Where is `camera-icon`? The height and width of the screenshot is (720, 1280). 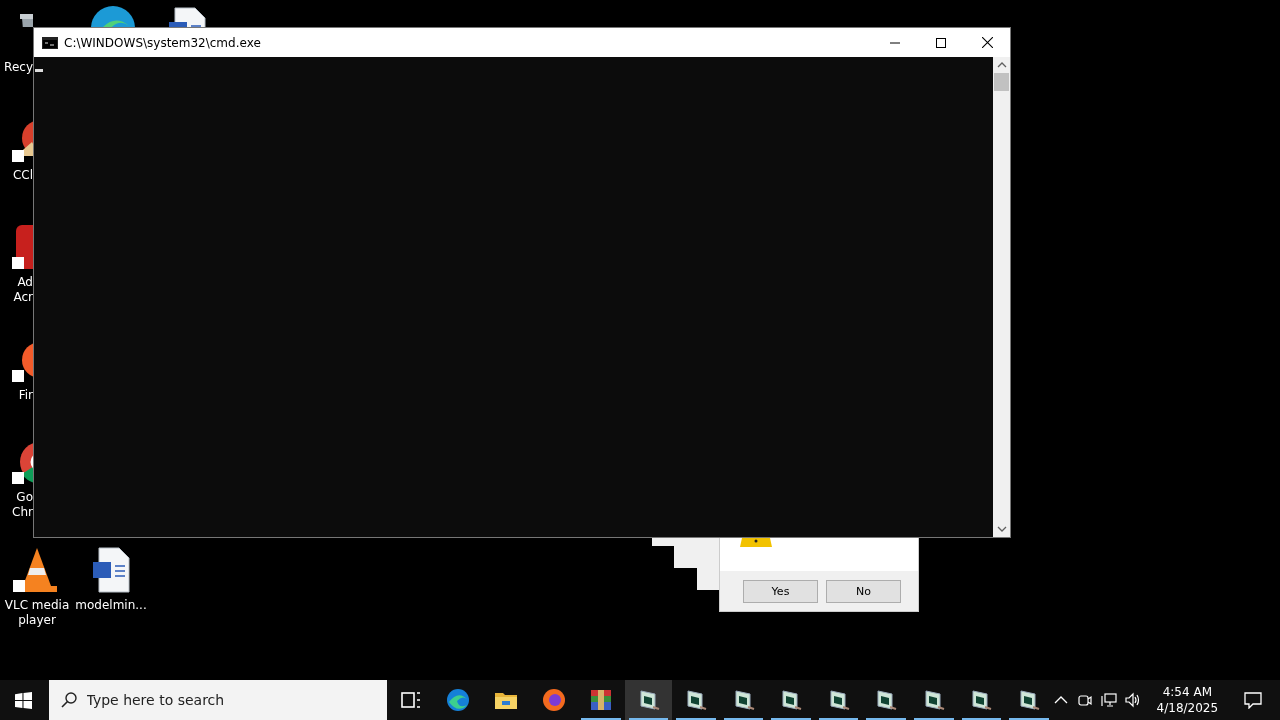
camera-icon is located at coordinates (1084, 700).